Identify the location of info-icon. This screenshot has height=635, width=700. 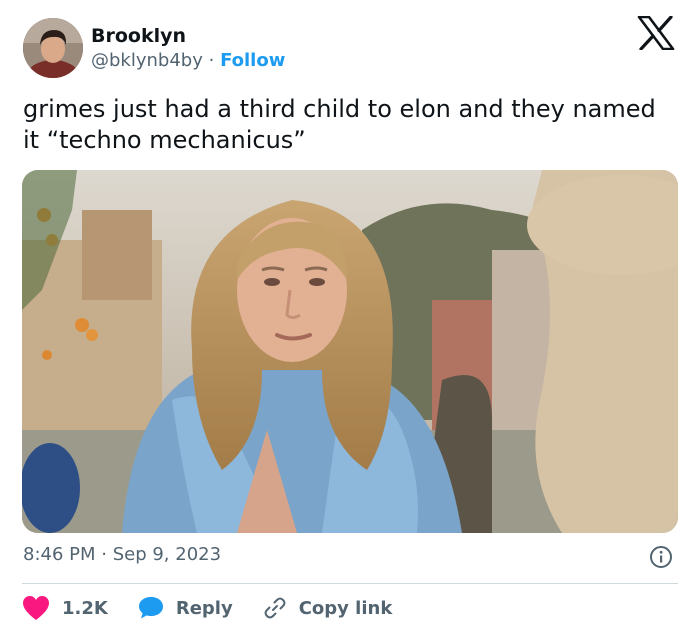
(661, 557).